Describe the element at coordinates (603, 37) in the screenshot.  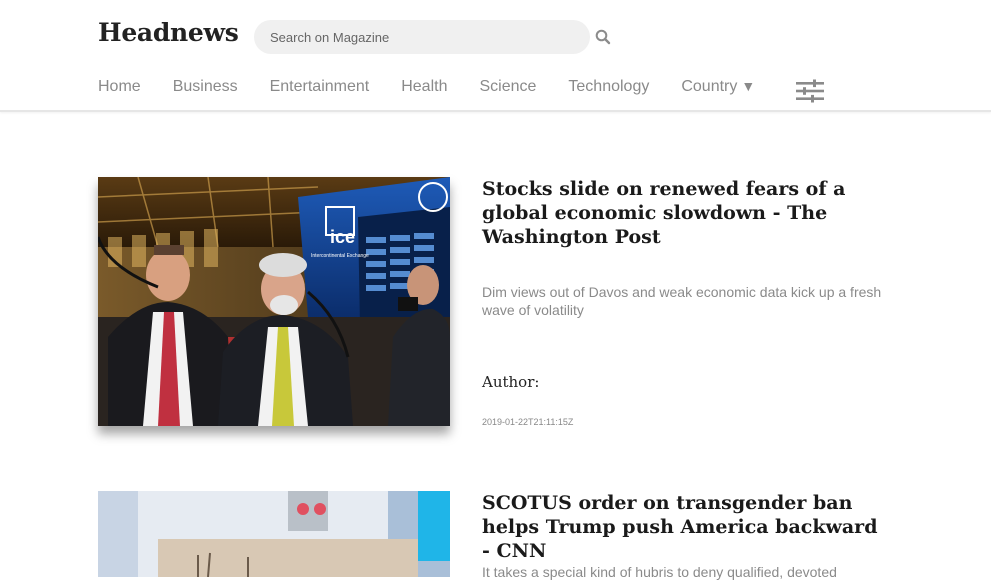
I see `search-icon` at that location.